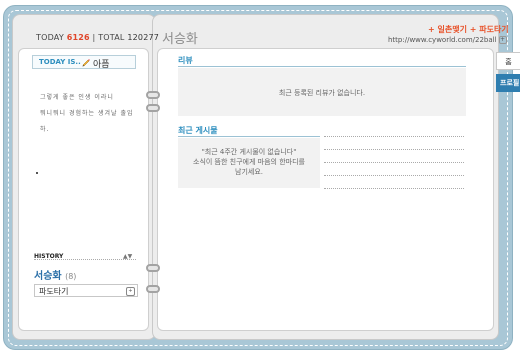  What do you see at coordinates (180, 39) in the screenshot?
I see `minihompy-title: 서승화` at bounding box center [180, 39].